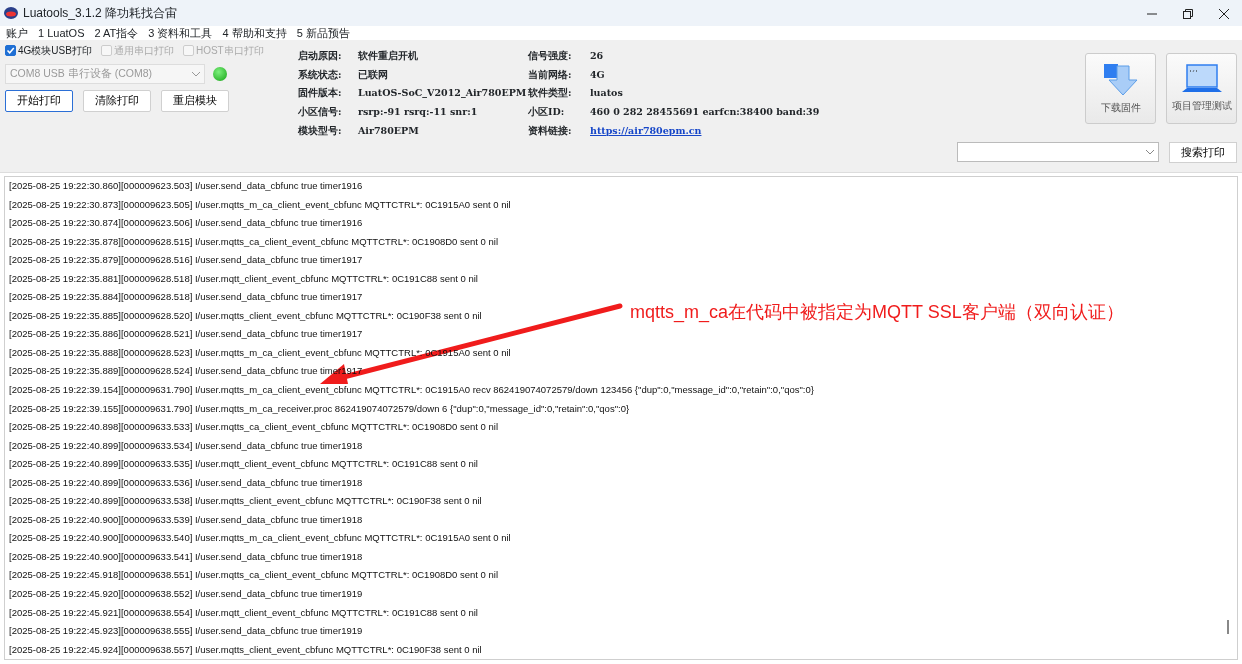 The width and height of the screenshot is (1242, 664). What do you see at coordinates (411, 390) in the screenshot?
I see `log-line: [2025-08-25 19:22:39.154][000009631.790] I/user.mqtts_m_ca_client_event_cbfunc MQTTCTRL*: 0C1915A0 recv 862419074072579/down 123456 {"dup":0,"message_id":0,"retain":0,"qos":0}` at bounding box center [411, 390].